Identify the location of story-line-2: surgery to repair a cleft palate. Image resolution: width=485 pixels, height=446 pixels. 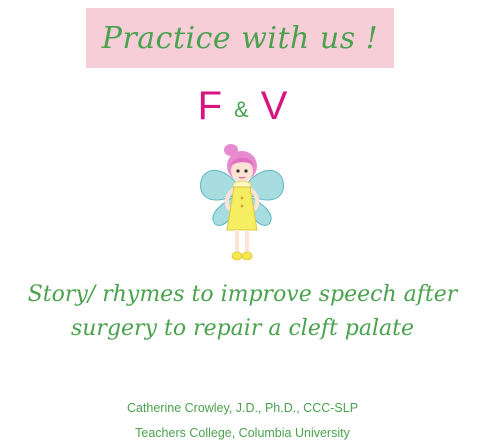
(242, 328).